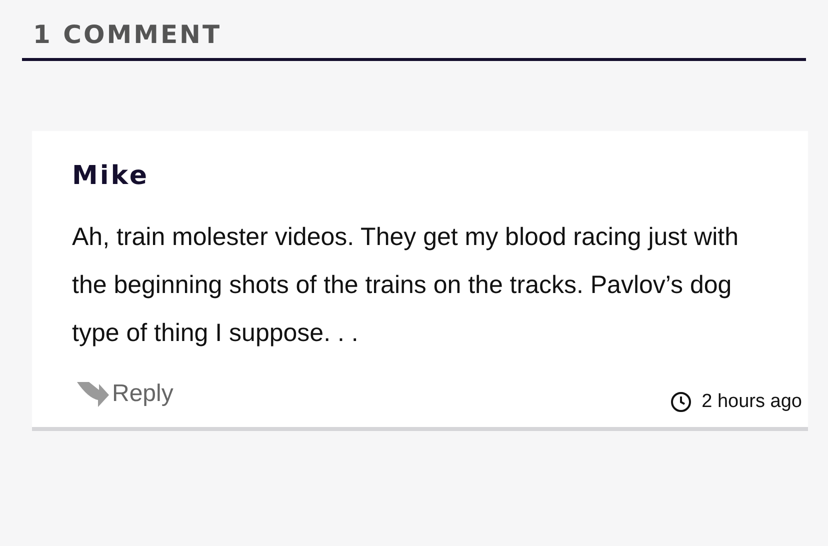 The width and height of the screenshot is (828, 546). Describe the element at coordinates (93, 394) in the screenshot. I see `reply-arrow-icon` at that location.